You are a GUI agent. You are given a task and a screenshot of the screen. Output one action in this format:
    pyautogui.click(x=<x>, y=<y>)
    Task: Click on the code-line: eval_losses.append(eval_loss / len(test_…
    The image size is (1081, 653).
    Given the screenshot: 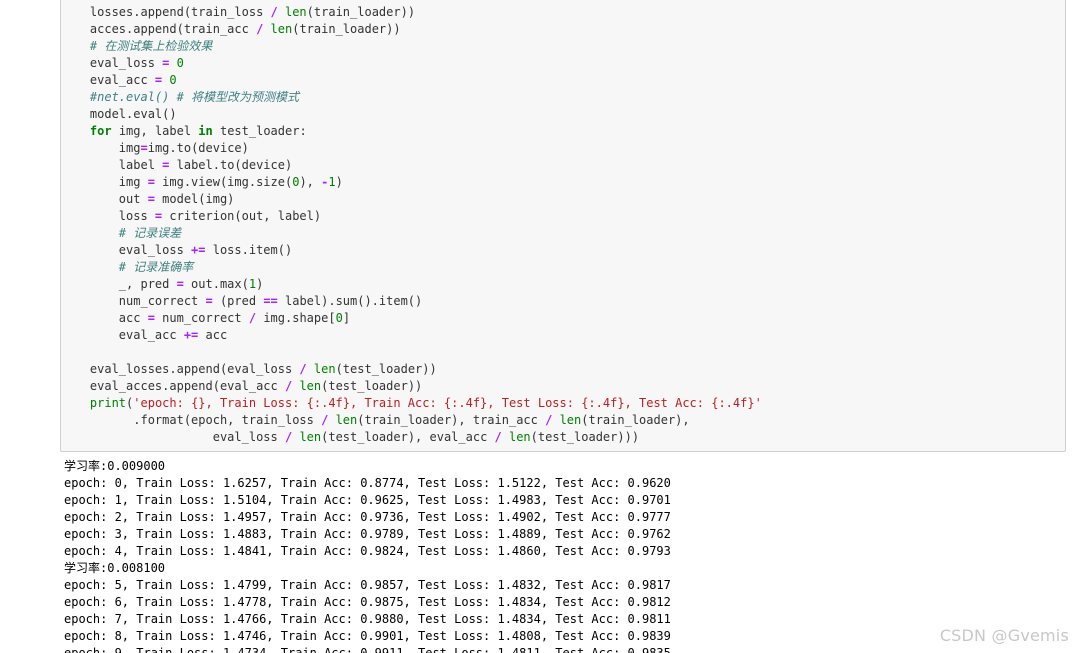 What is the action you would take?
    pyautogui.click(x=411, y=369)
    